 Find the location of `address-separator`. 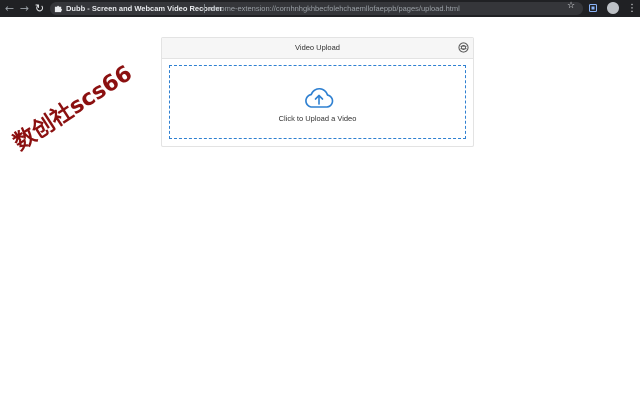

address-separator is located at coordinates (204, 8).